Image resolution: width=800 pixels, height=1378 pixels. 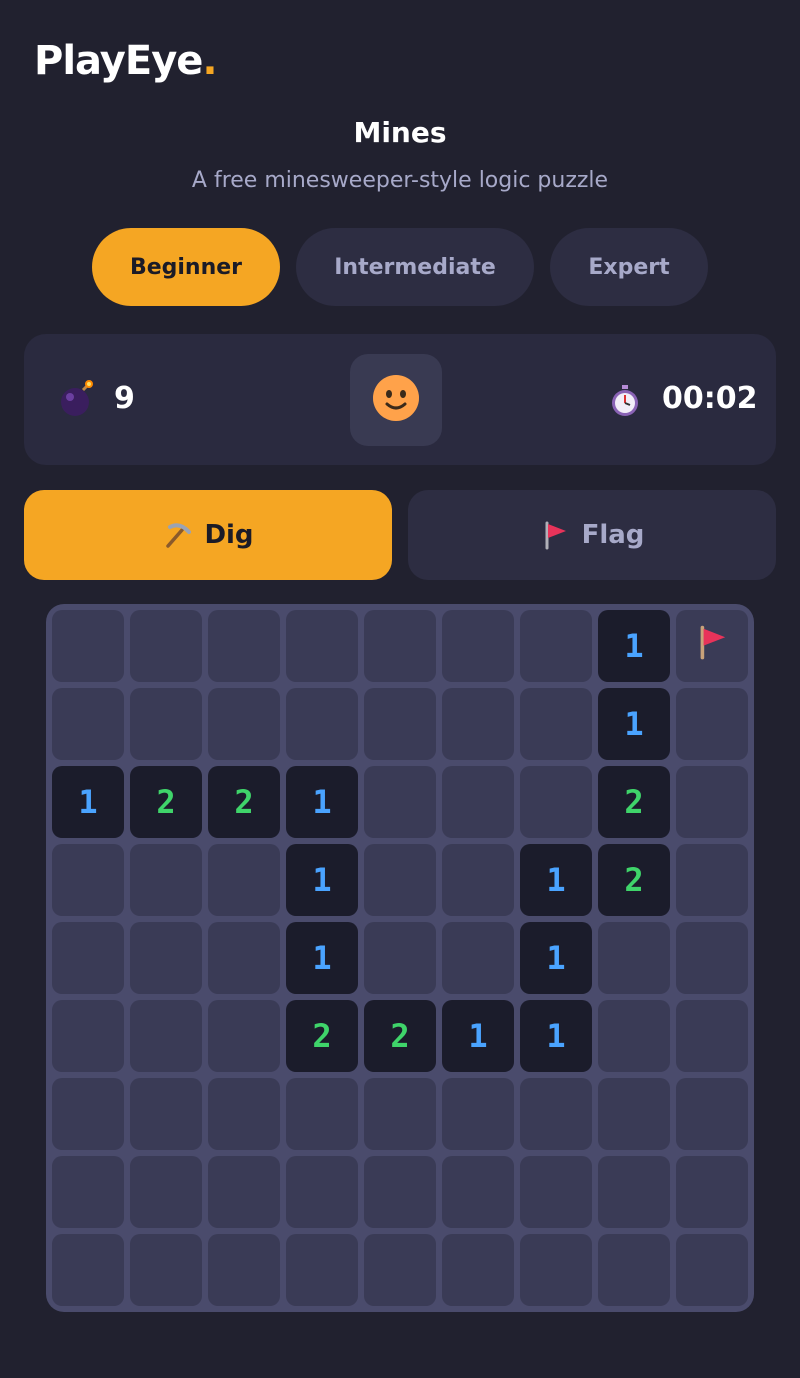 What do you see at coordinates (208, 535) in the screenshot?
I see `dig-mode-button: Dig` at bounding box center [208, 535].